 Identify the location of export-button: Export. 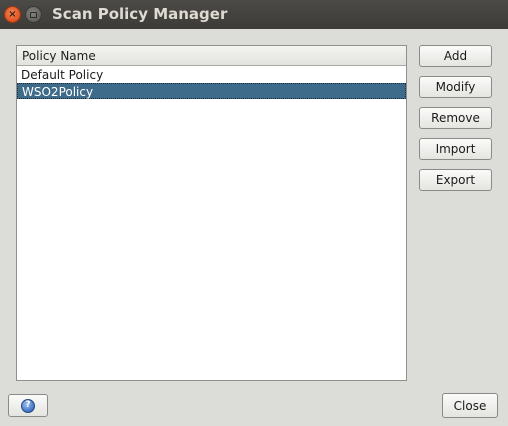
(455, 180).